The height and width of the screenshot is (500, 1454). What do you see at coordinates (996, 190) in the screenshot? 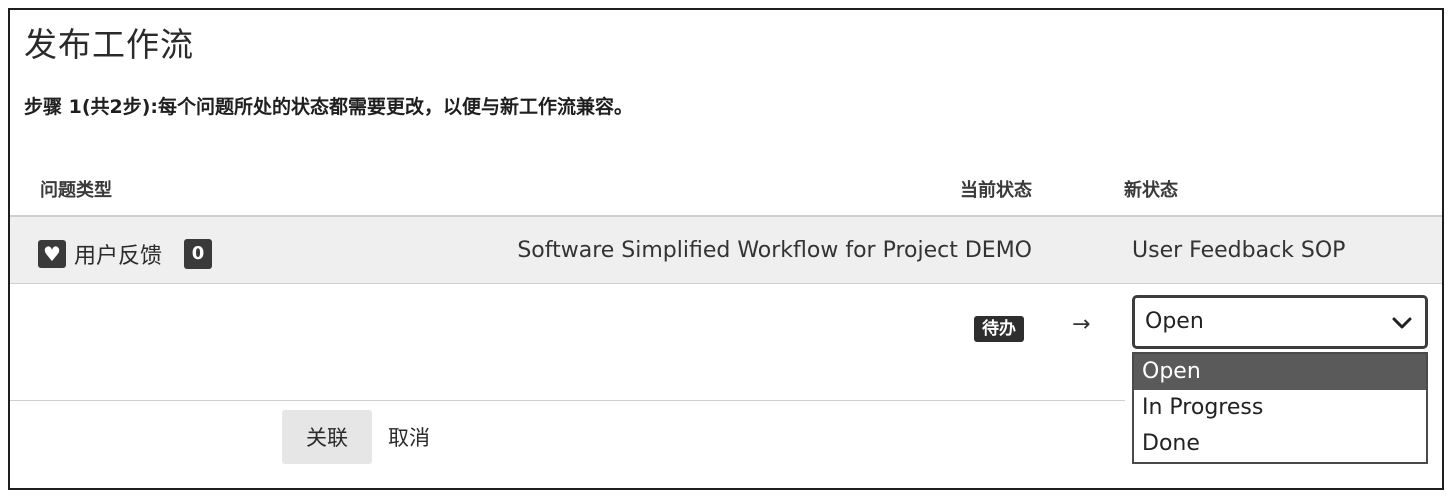
I see `header-current-status: 当前状态` at bounding box center [996, 190].